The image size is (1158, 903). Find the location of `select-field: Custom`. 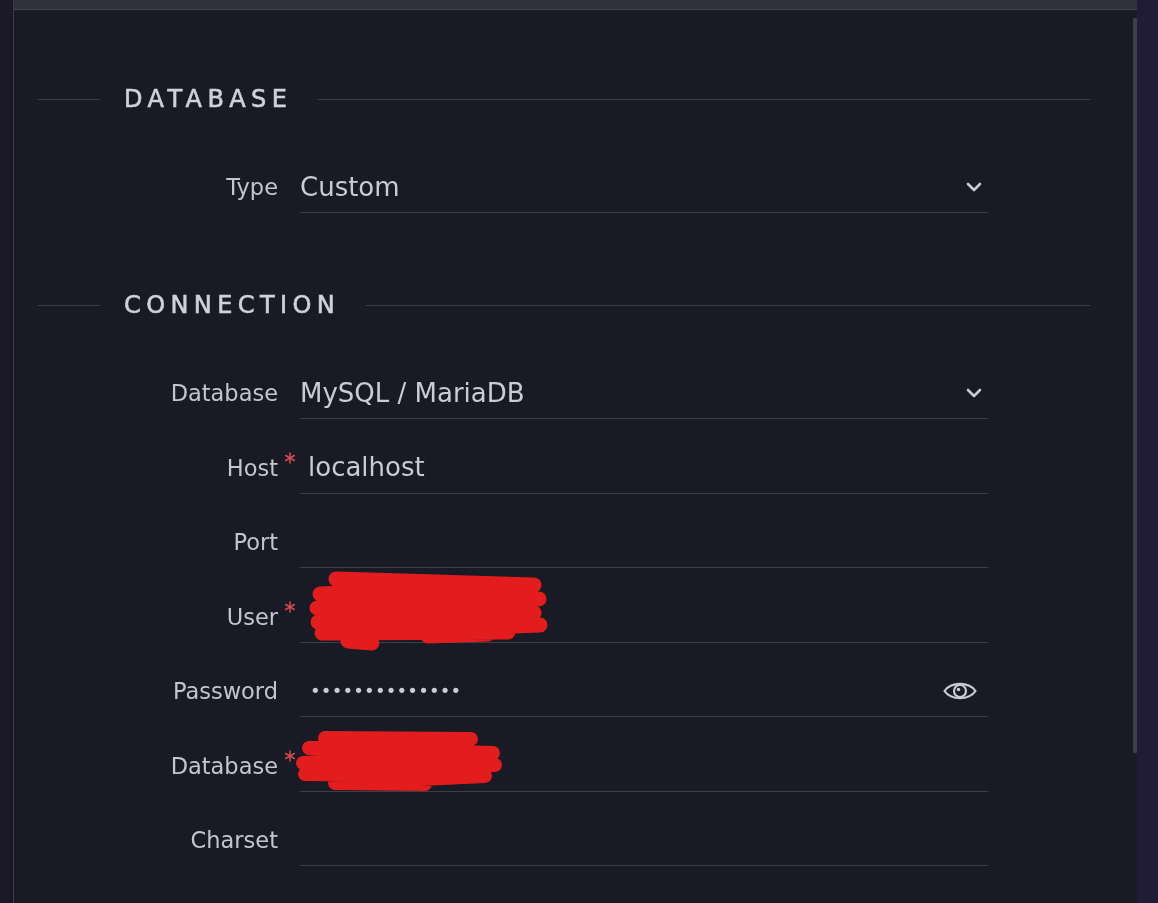

select-field: Custom is located at coordinates (644, 187).